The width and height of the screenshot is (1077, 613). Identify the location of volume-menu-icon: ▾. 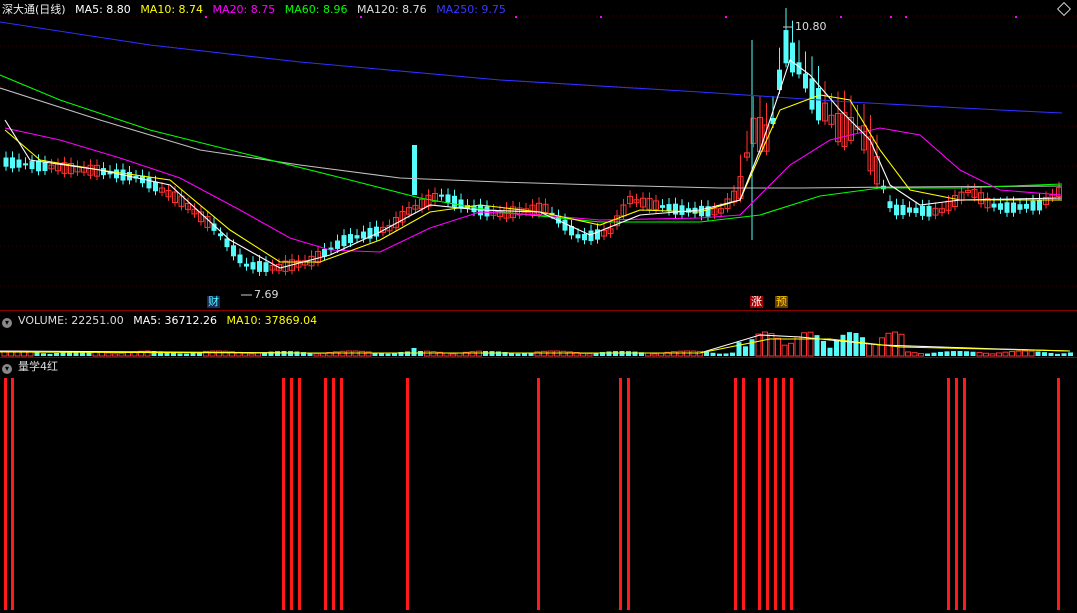
(7, 323).